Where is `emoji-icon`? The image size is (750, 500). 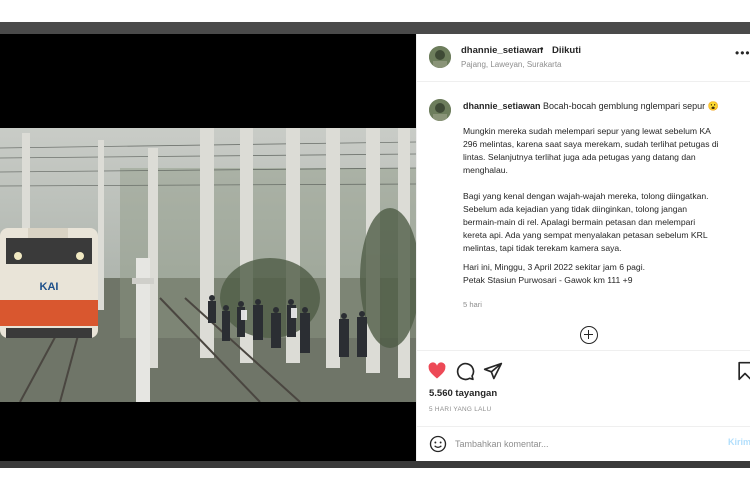 emoji-icon is located at coordinates (438, 444).